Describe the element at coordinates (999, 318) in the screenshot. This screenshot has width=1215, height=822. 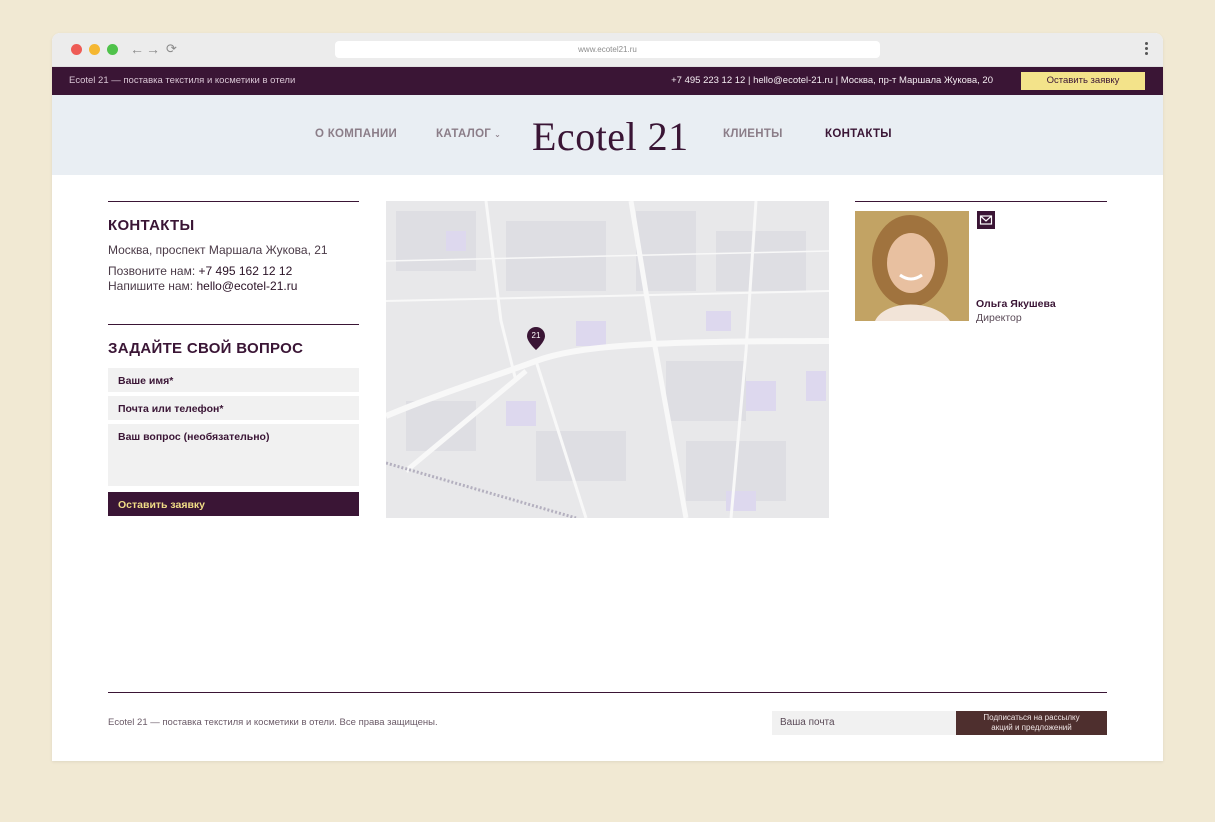
I see `person-role: Директор` at that location.